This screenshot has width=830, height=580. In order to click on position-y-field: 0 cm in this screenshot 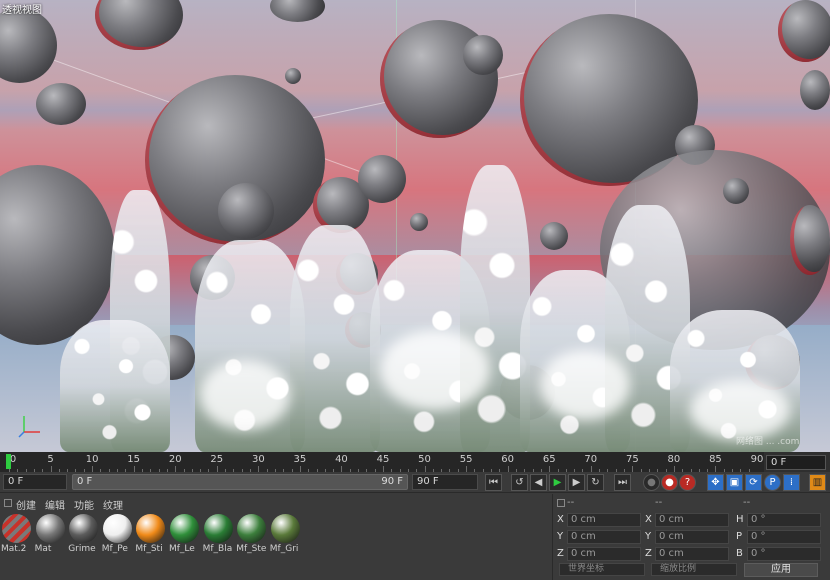, I will do `click(604, 537)`.